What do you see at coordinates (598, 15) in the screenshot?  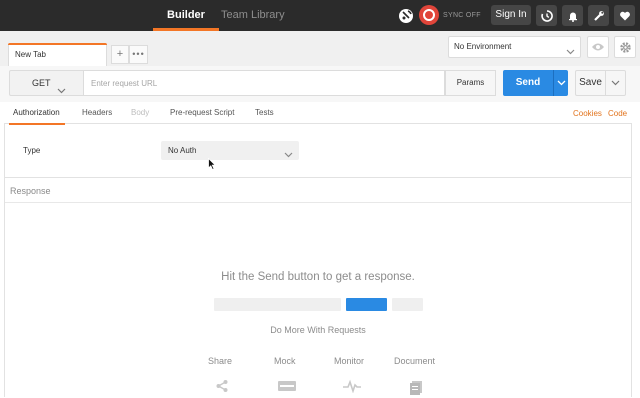 I see `wrench-icon` at bounding box center [598, 15].